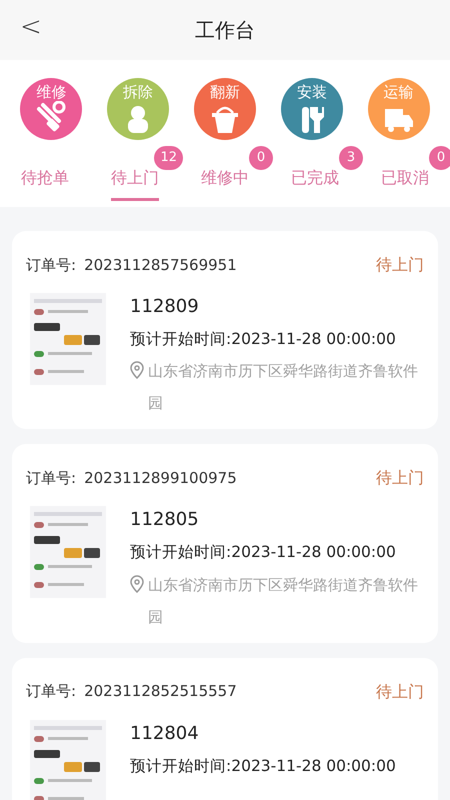  What do you see at coordinates (405, 177) in the screenshot?
I see `status-tab: 已取消` at bounding box center [405, 177].